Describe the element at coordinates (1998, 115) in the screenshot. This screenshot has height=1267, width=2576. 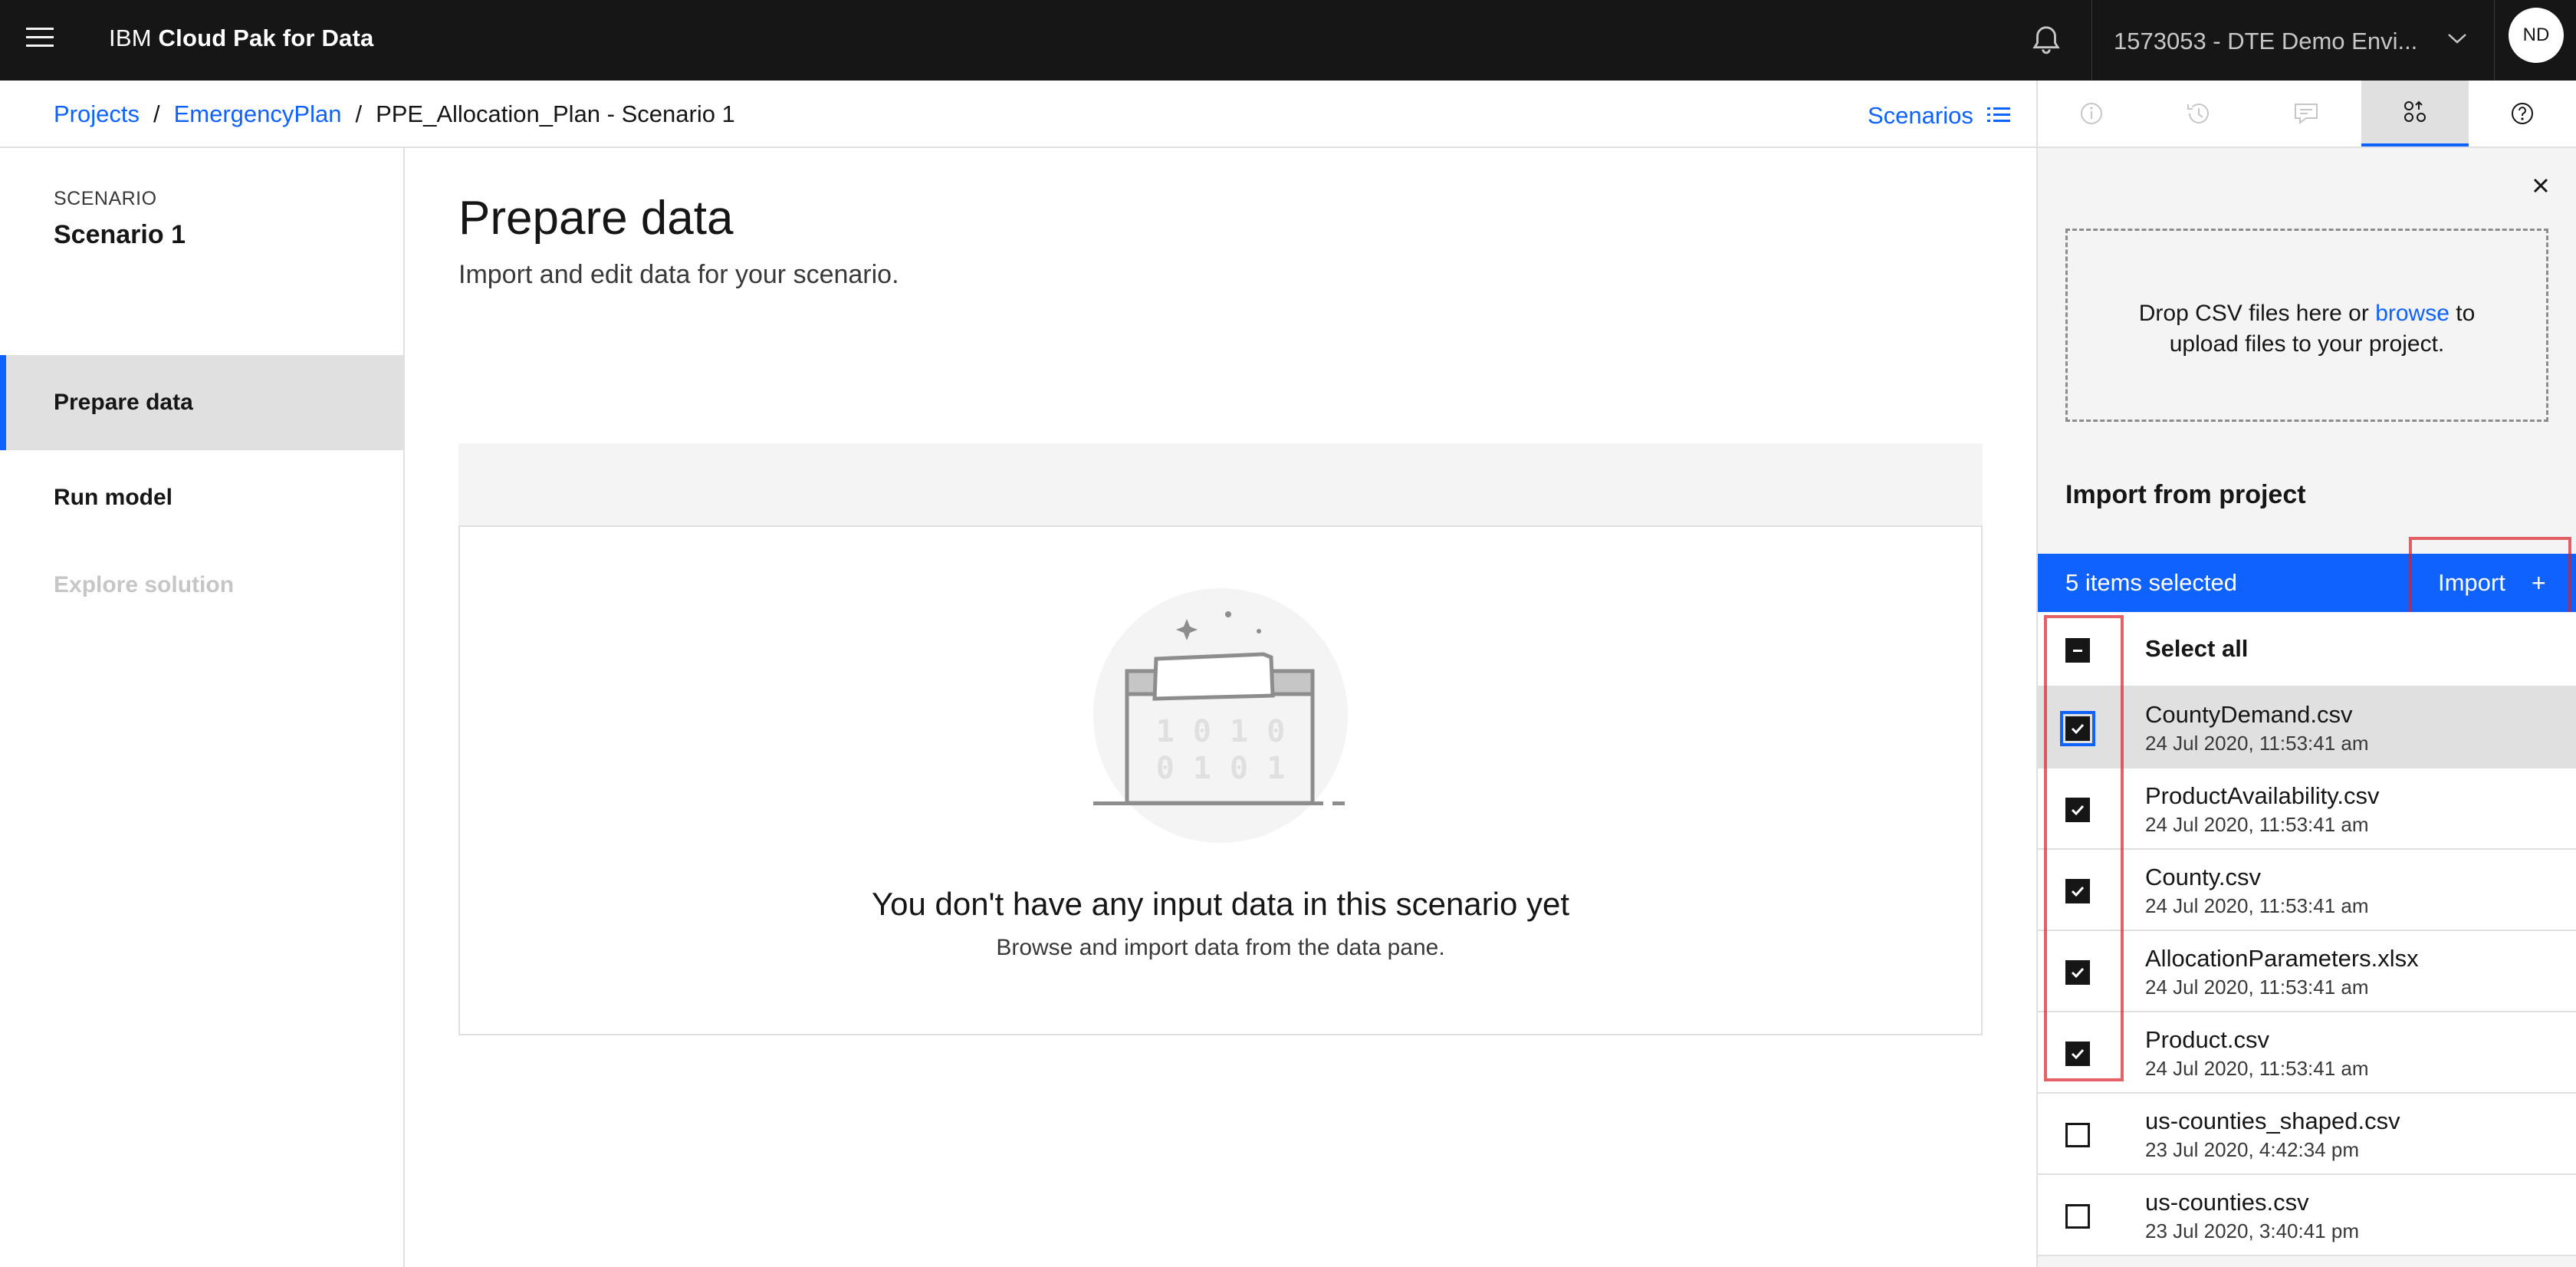
I see `list-icon` at that location.